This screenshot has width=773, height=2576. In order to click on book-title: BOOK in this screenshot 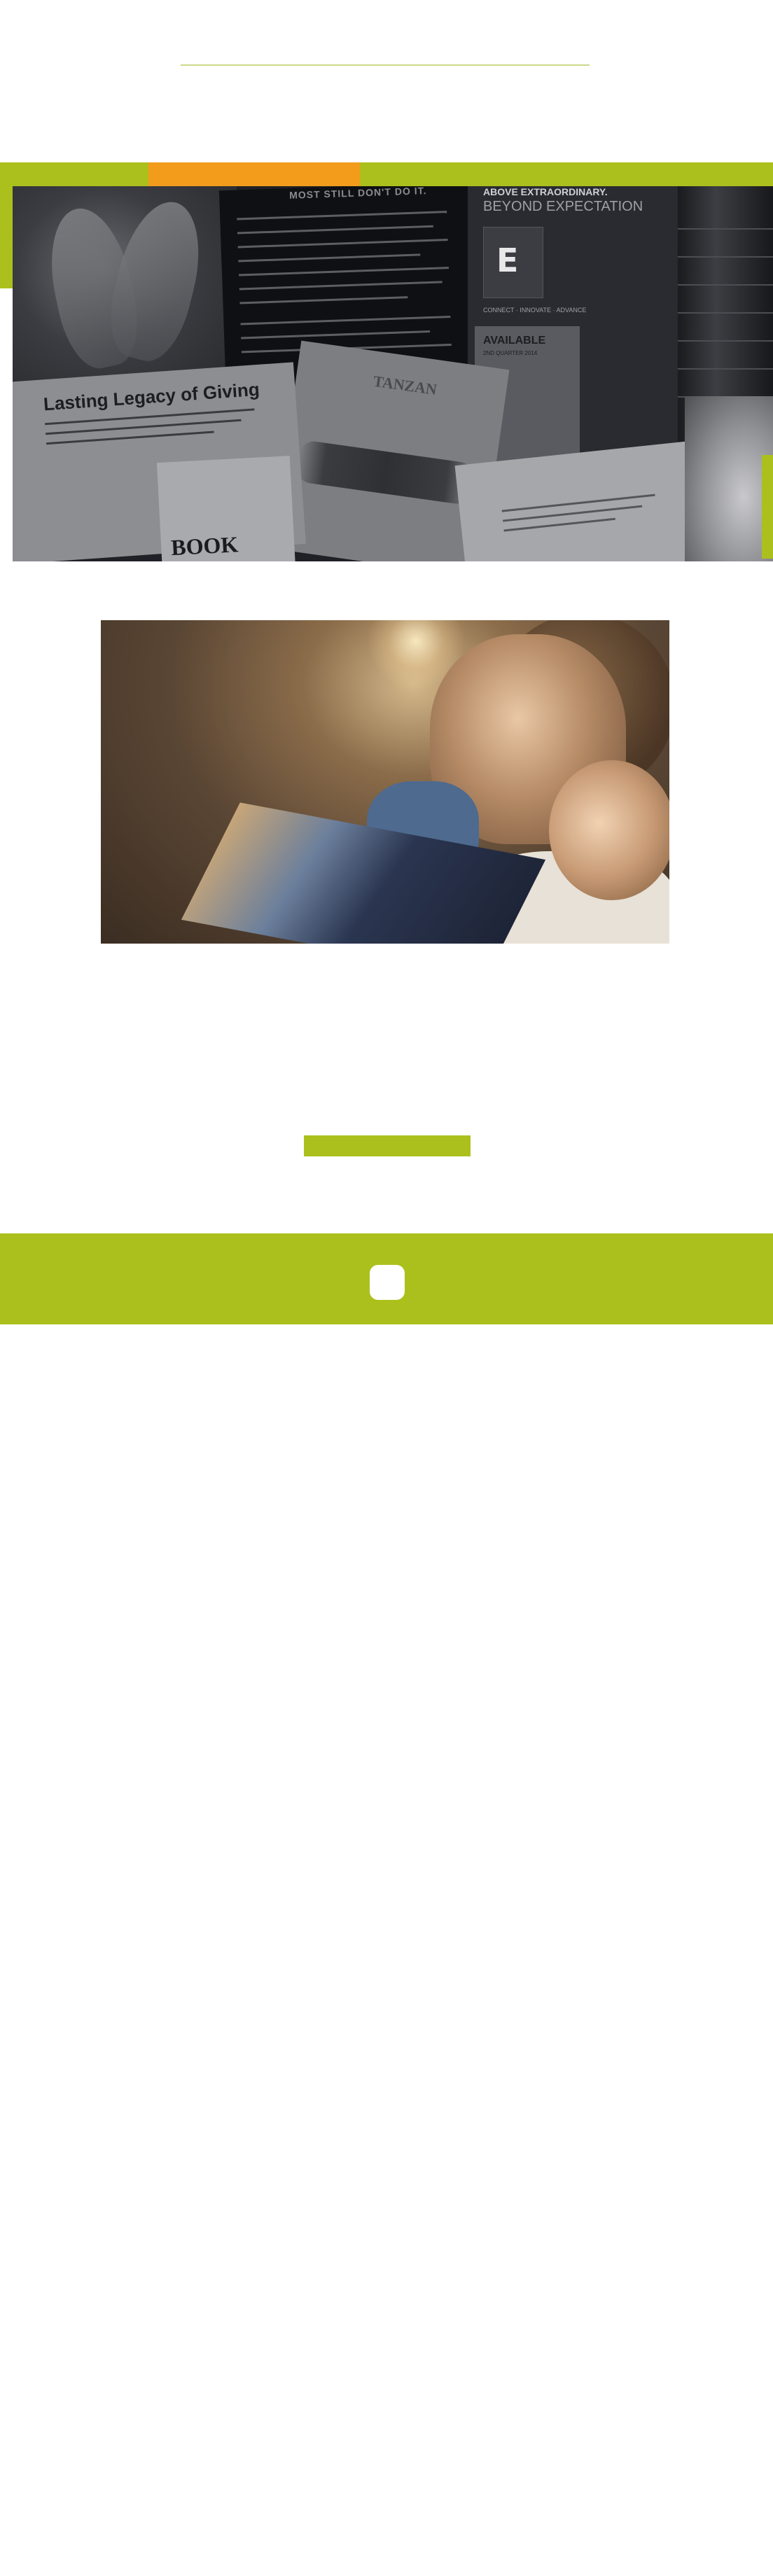, I will do `click(204, 546)`.